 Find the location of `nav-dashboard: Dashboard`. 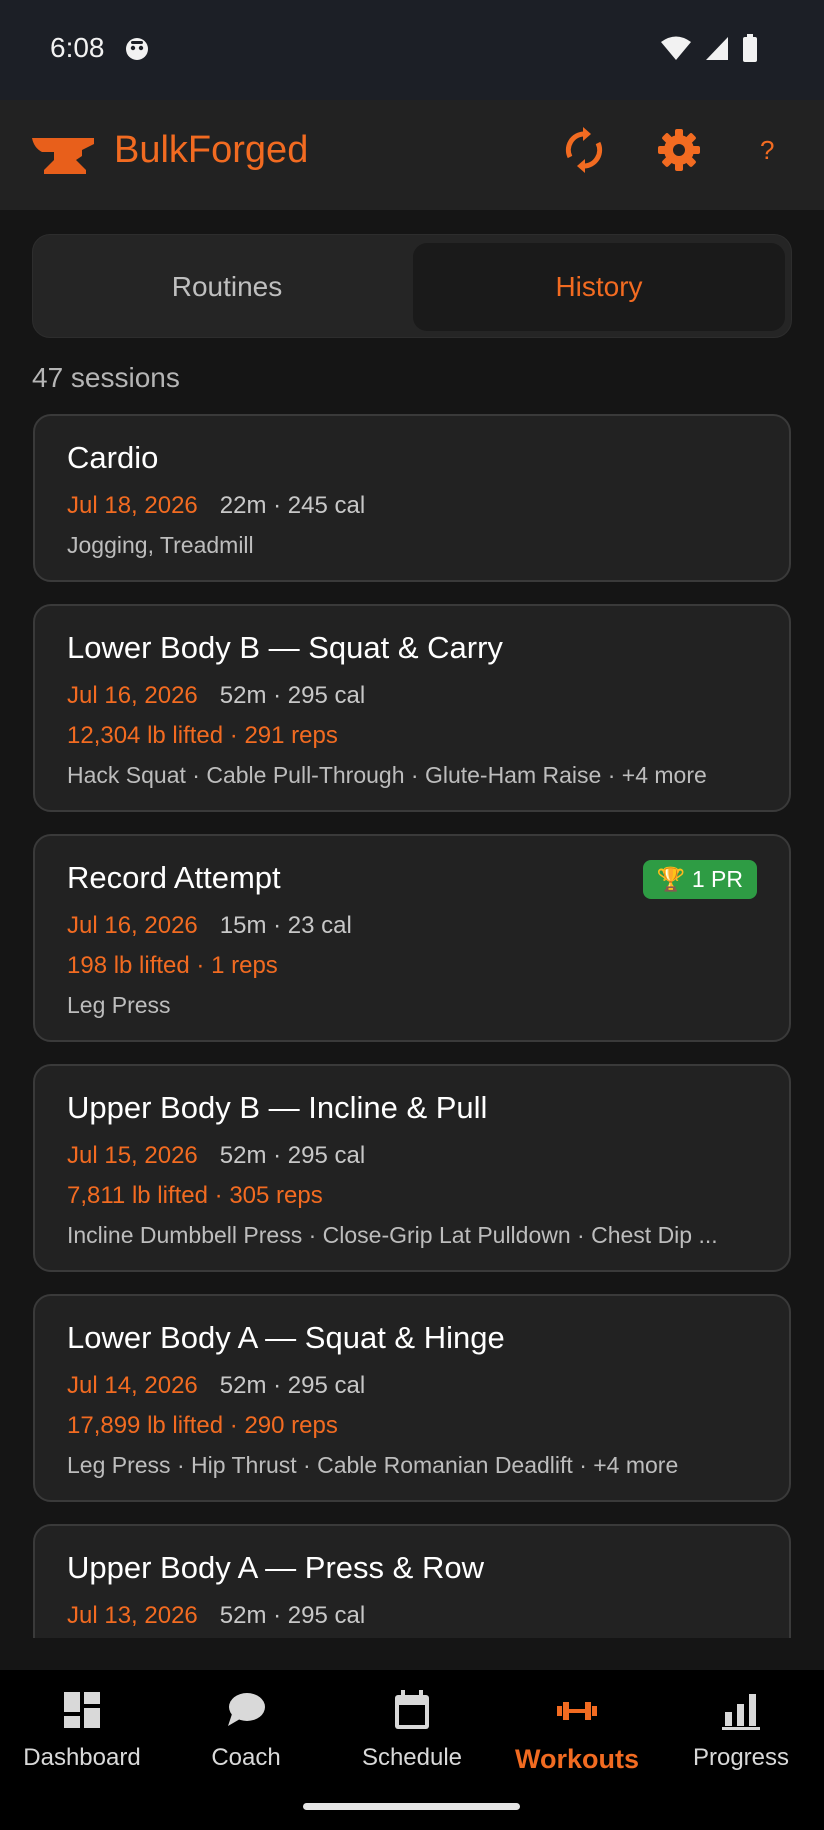

nav-dashboard: Dashboard is located at coordinates (82, 1738).